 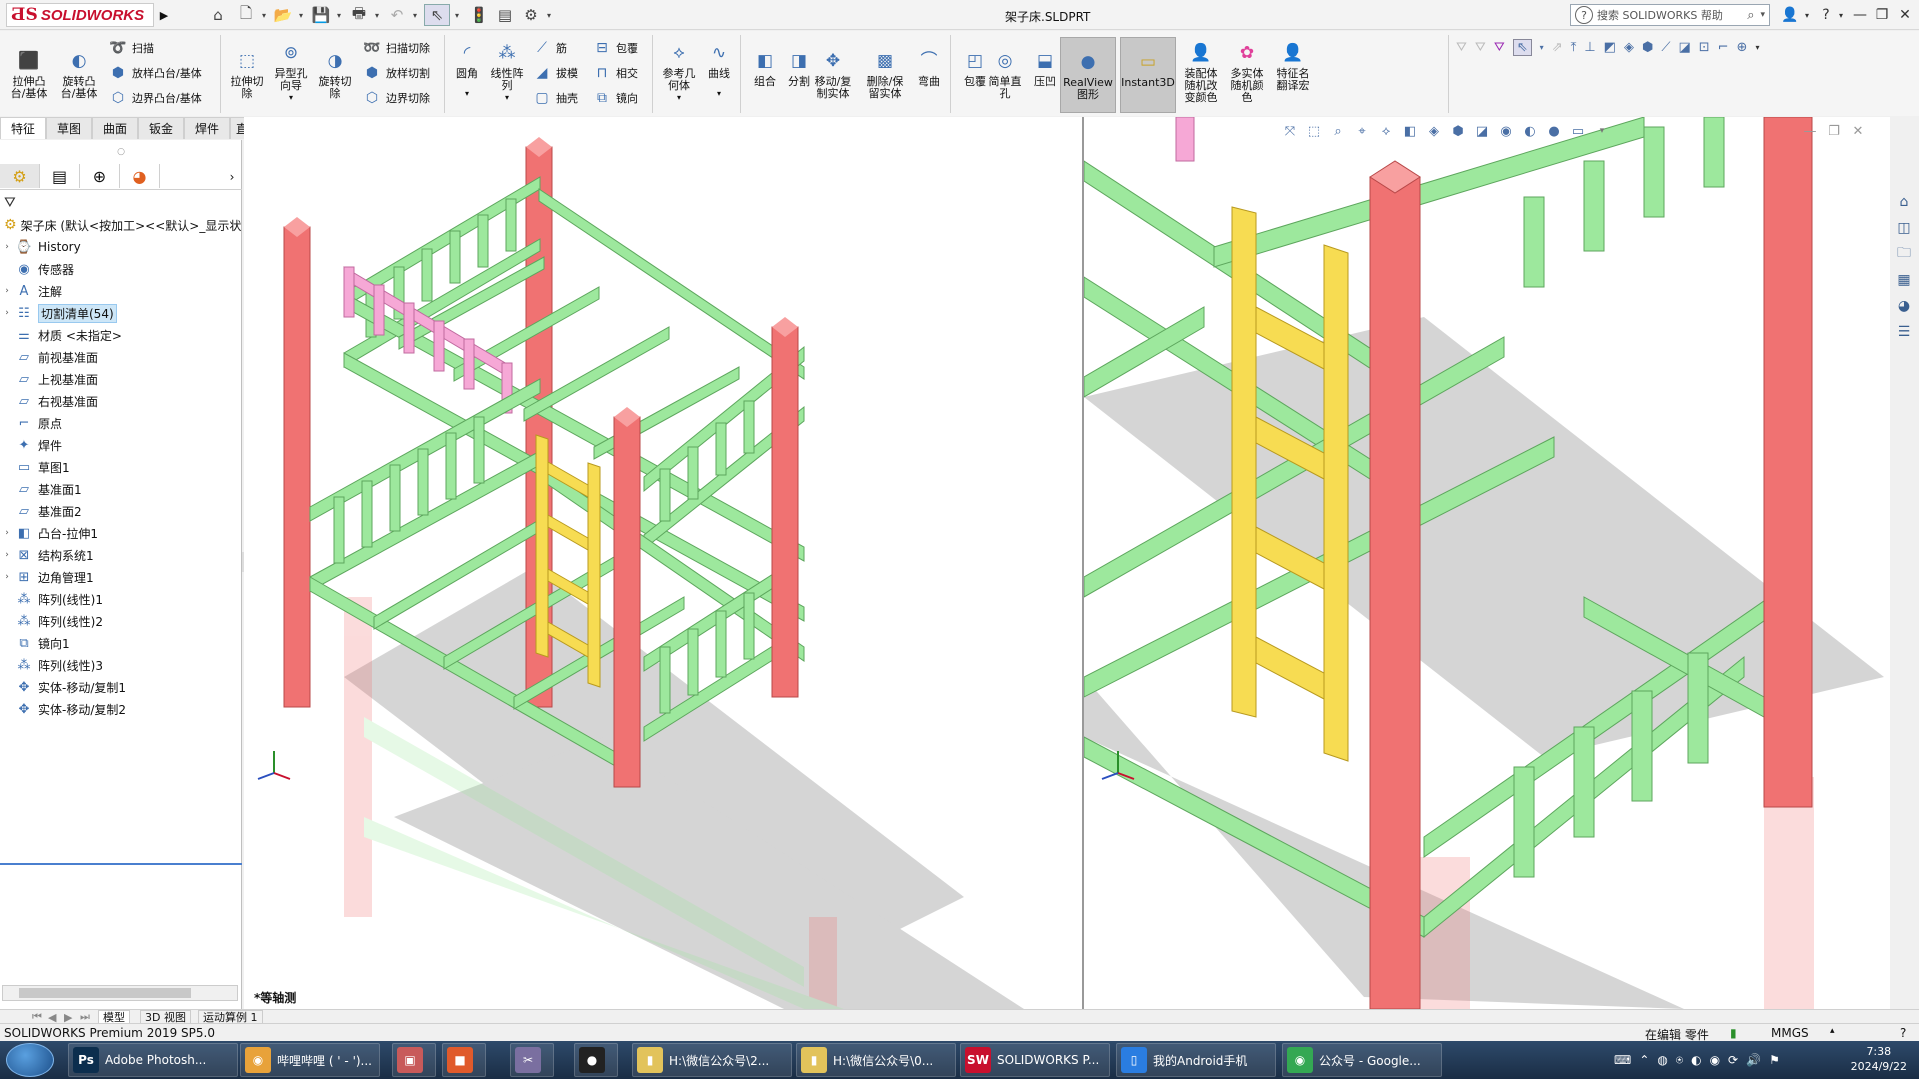 I want to click on filter-point-icon: ⊕, so click(x=1742, y=47).